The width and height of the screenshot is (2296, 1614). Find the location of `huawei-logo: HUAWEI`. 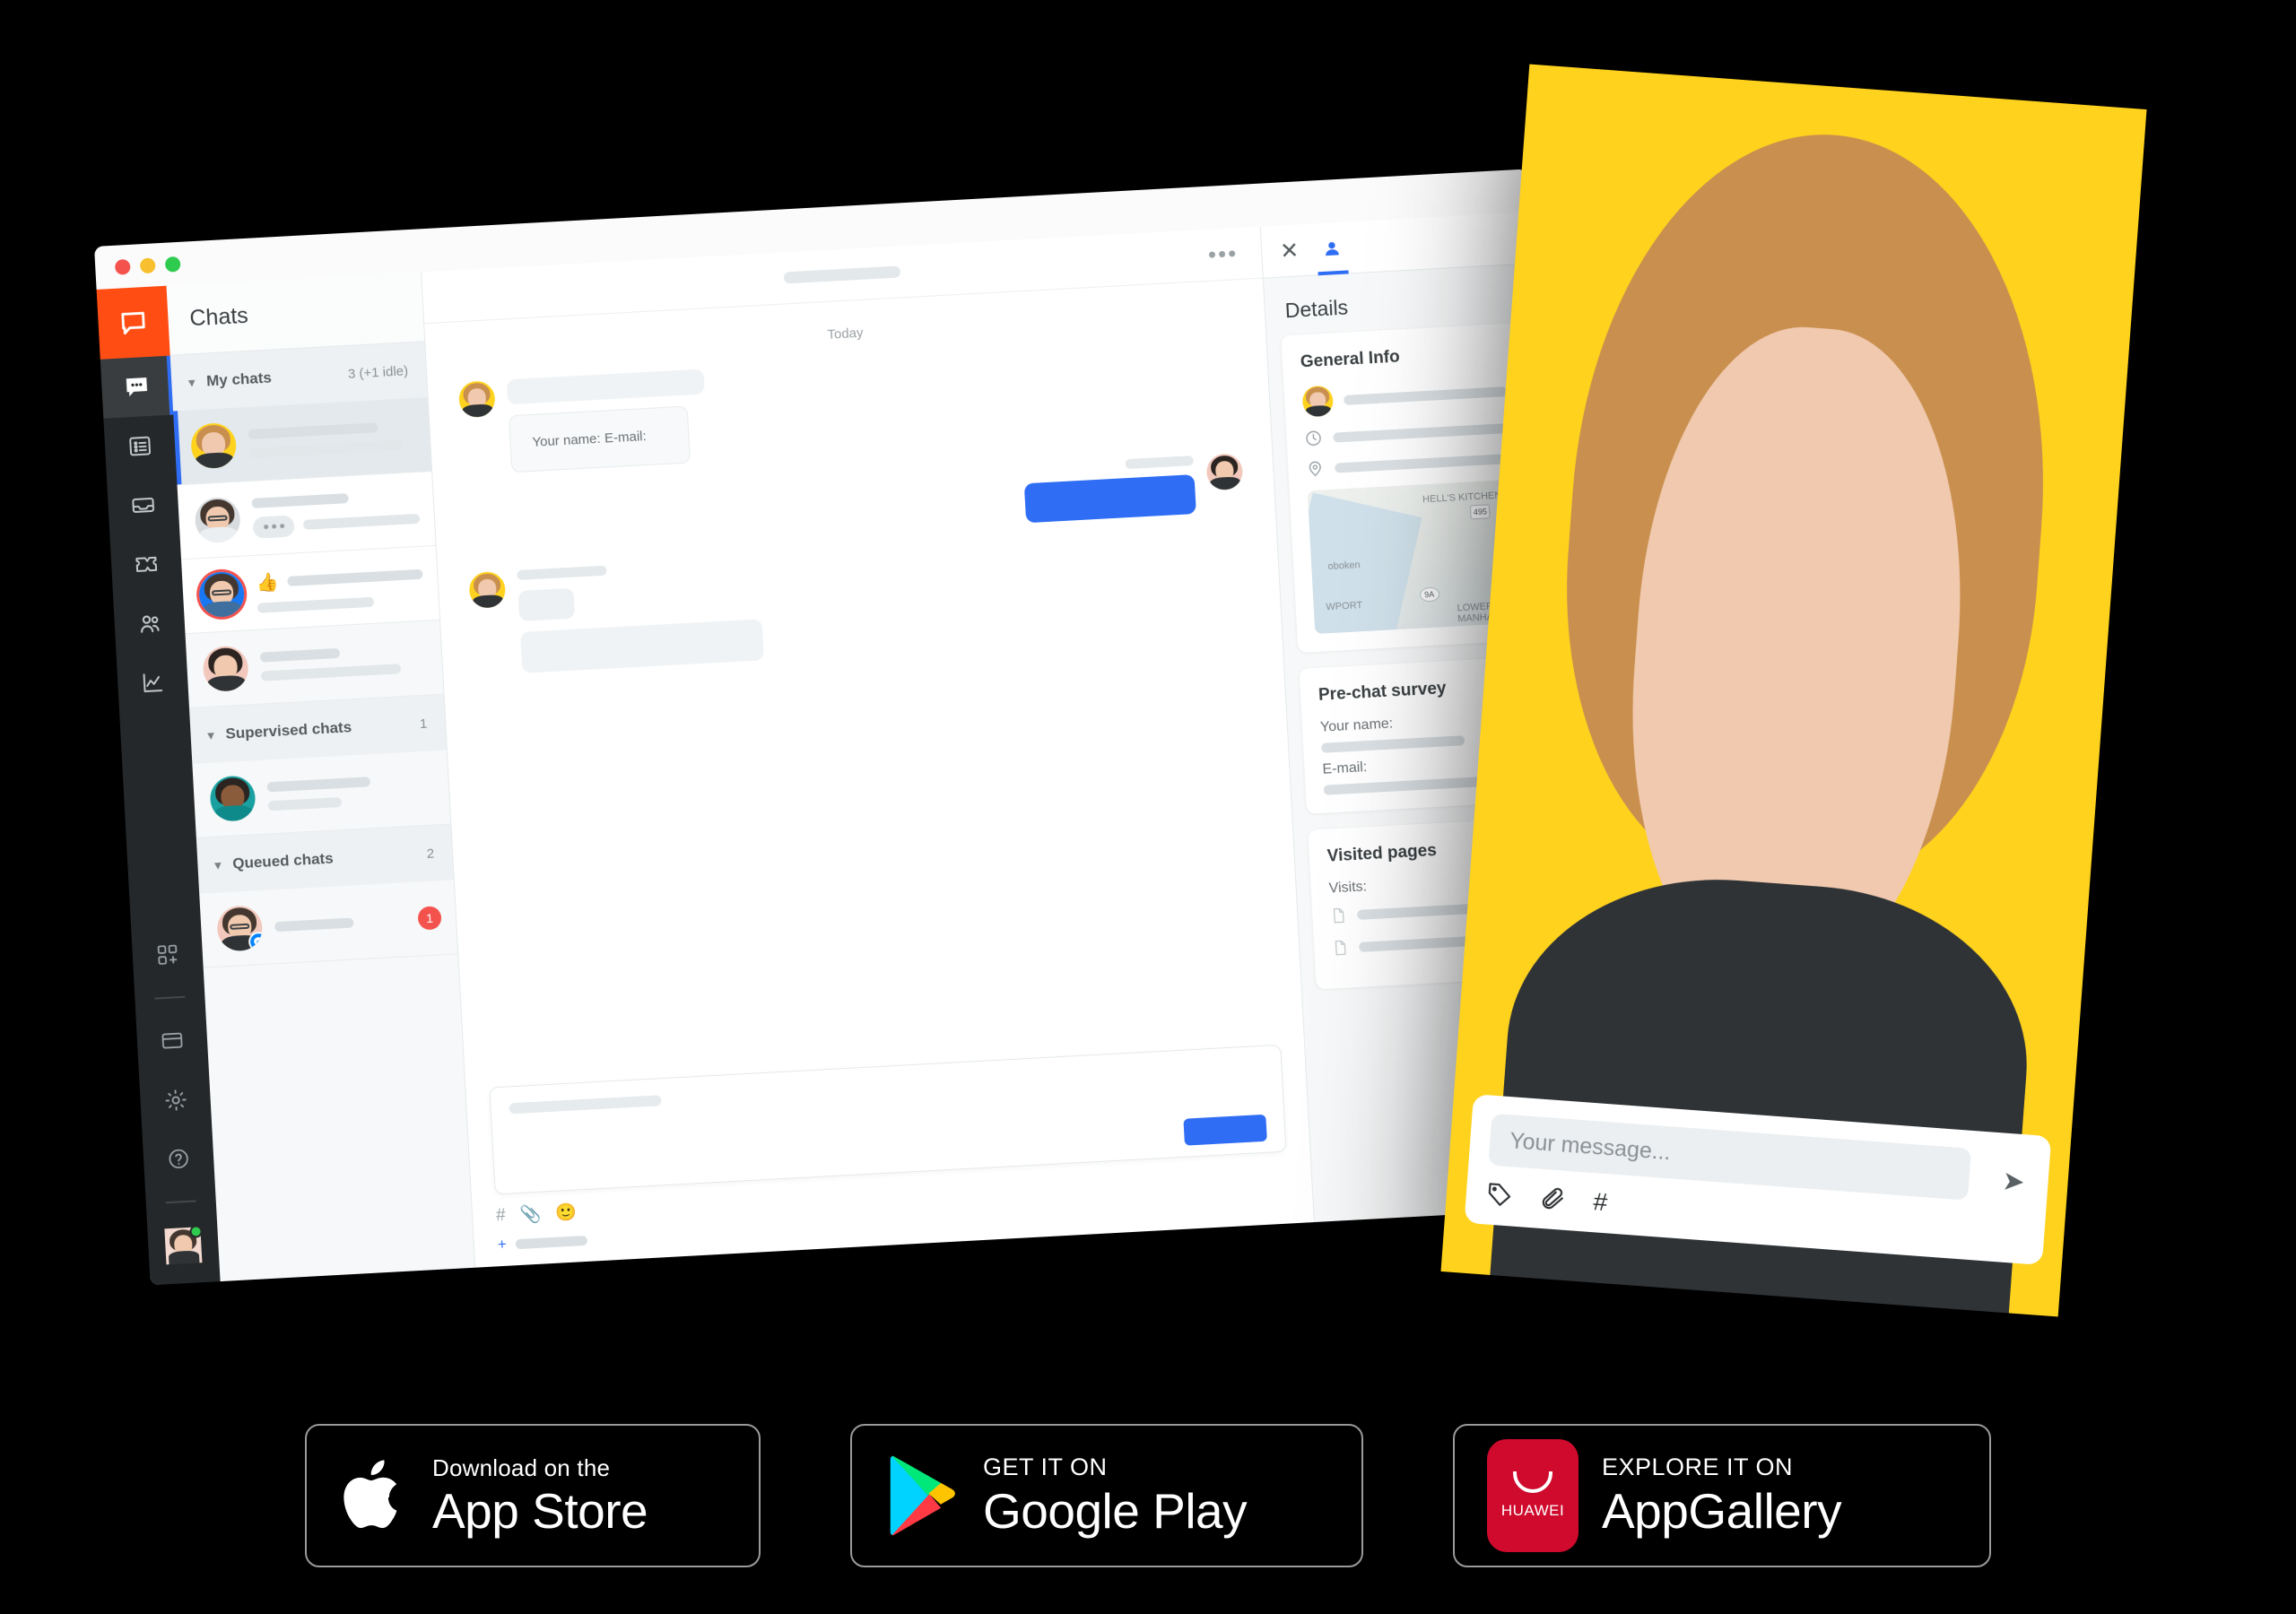

huawei-logo: HUAWEI is located at coordinates (1532, 1495).